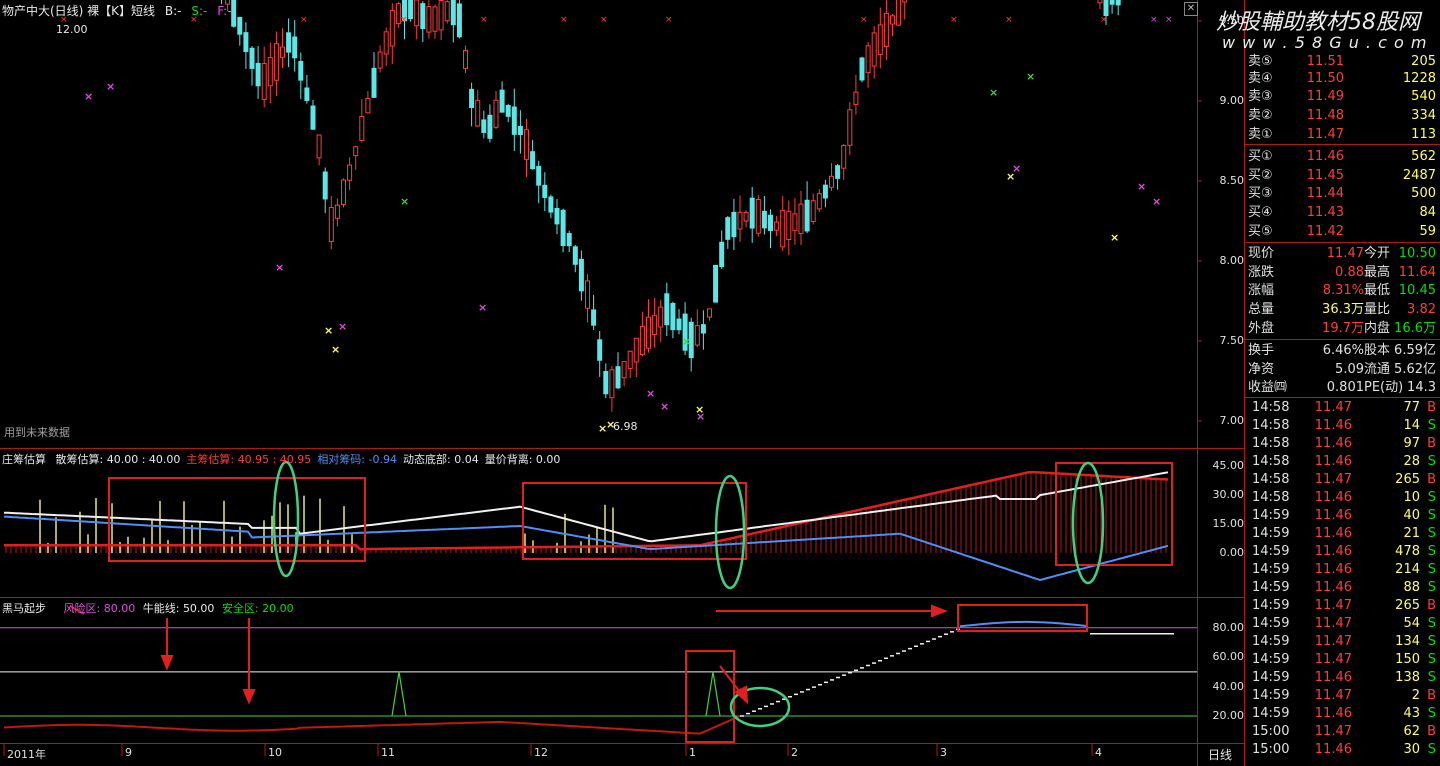 The image size is (1440, 766). I want to click on tick-volume: 21, so click(1411, 533).